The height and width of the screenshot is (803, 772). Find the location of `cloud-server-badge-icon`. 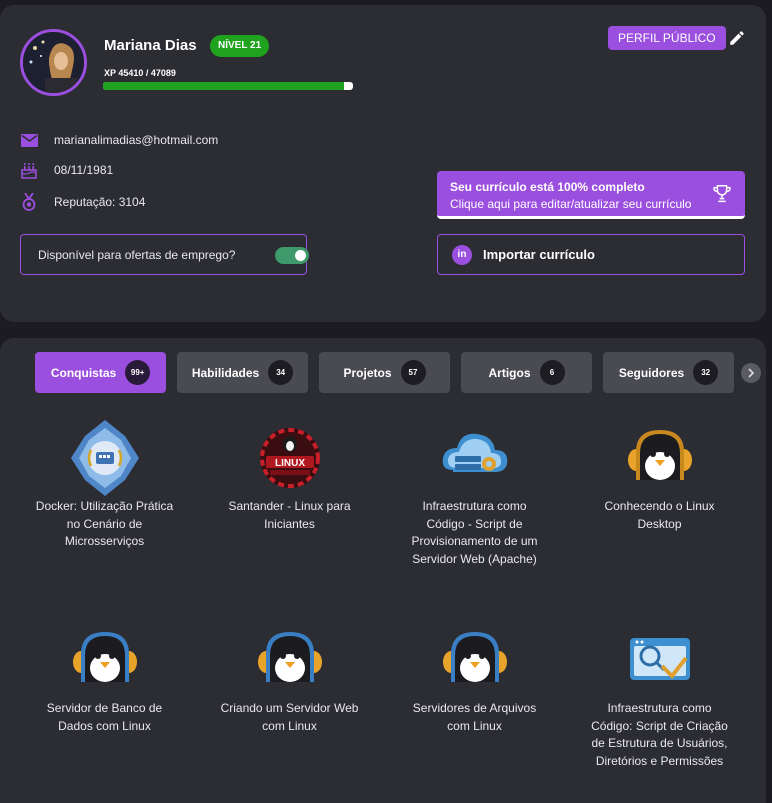

cloud-server-badge-icon is located at coordinates (475, 458).